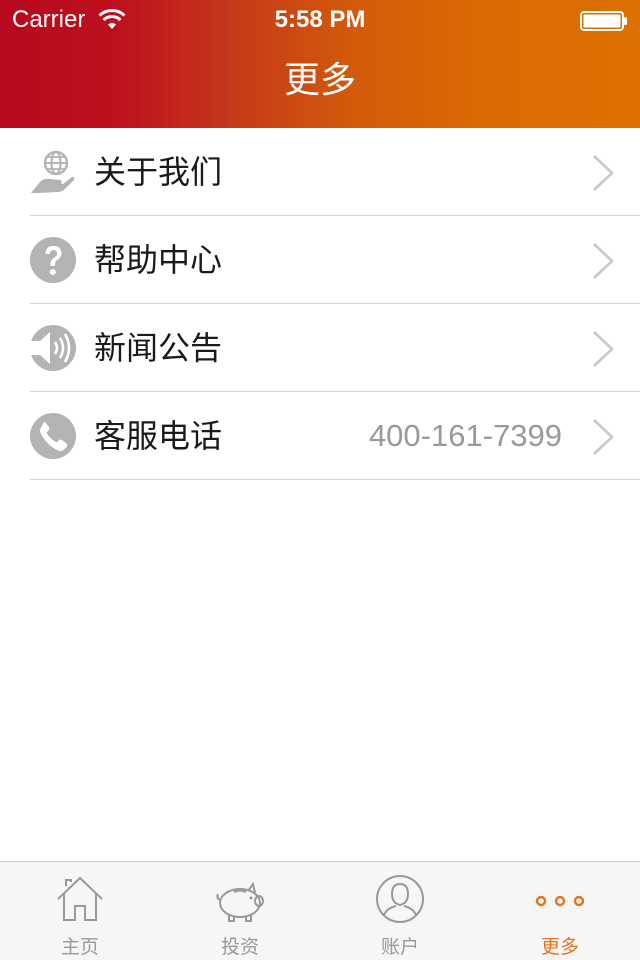  I want to click on more-dots-icon, so click(560, 901).